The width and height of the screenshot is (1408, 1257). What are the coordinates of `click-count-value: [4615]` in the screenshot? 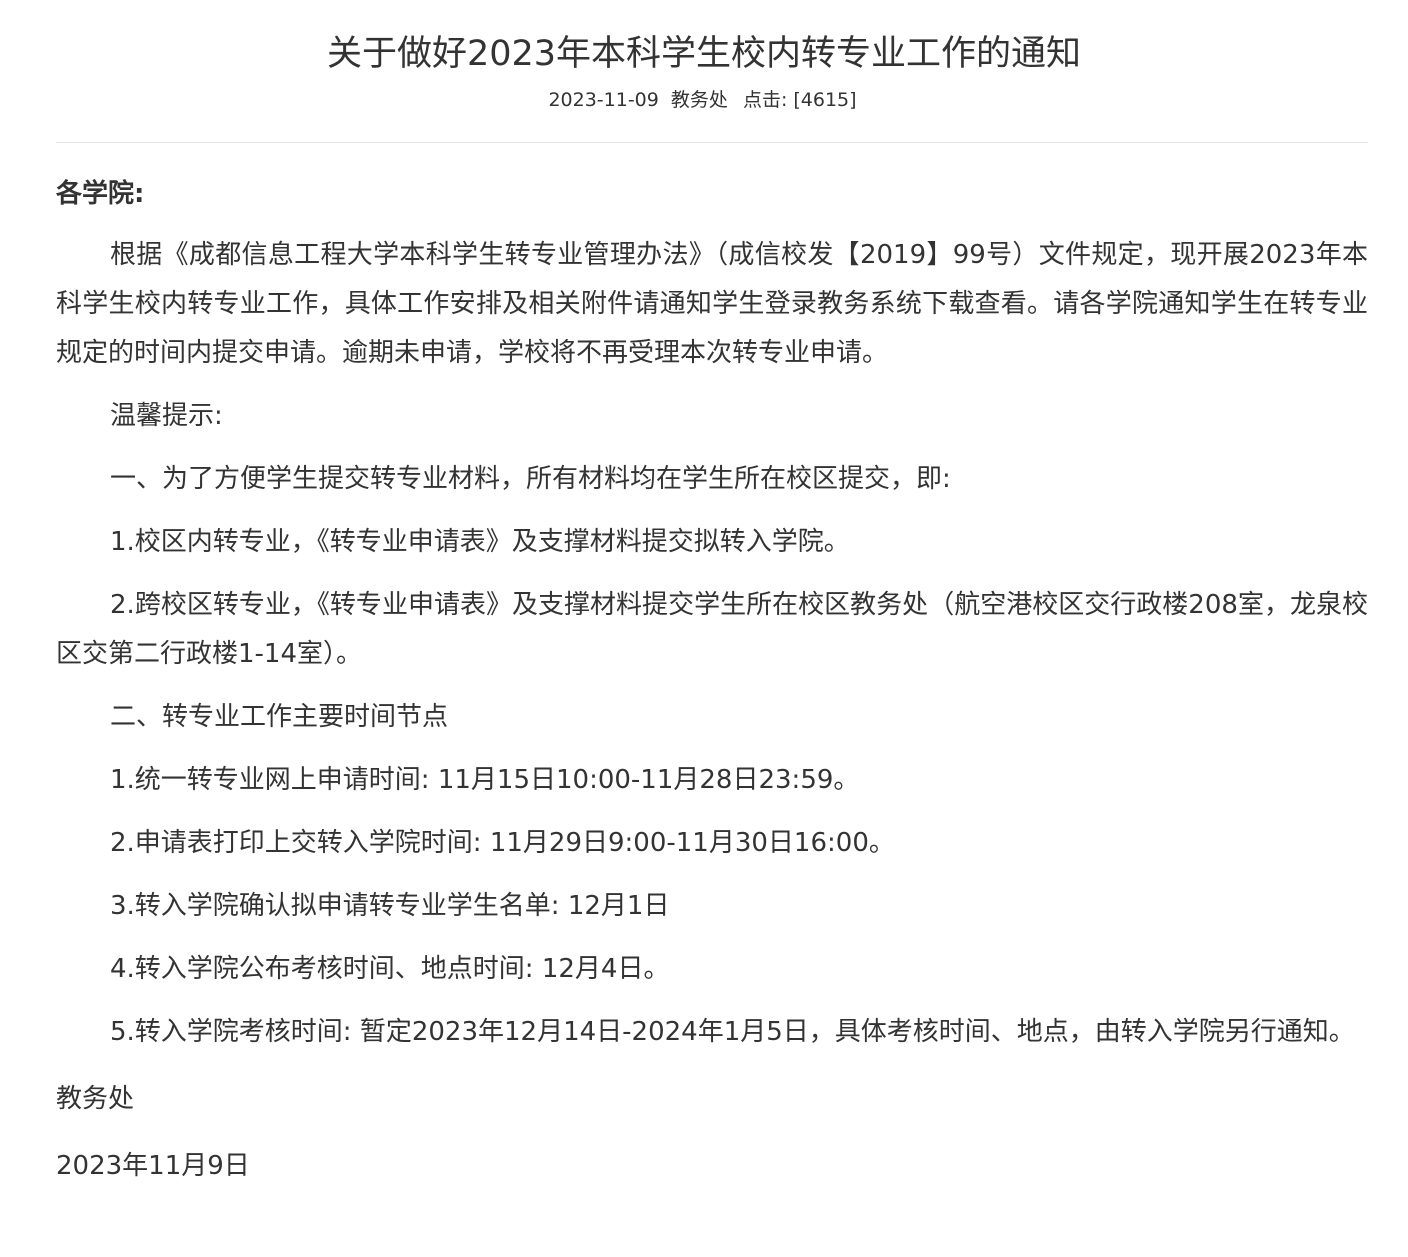 It's located at (825, 100).